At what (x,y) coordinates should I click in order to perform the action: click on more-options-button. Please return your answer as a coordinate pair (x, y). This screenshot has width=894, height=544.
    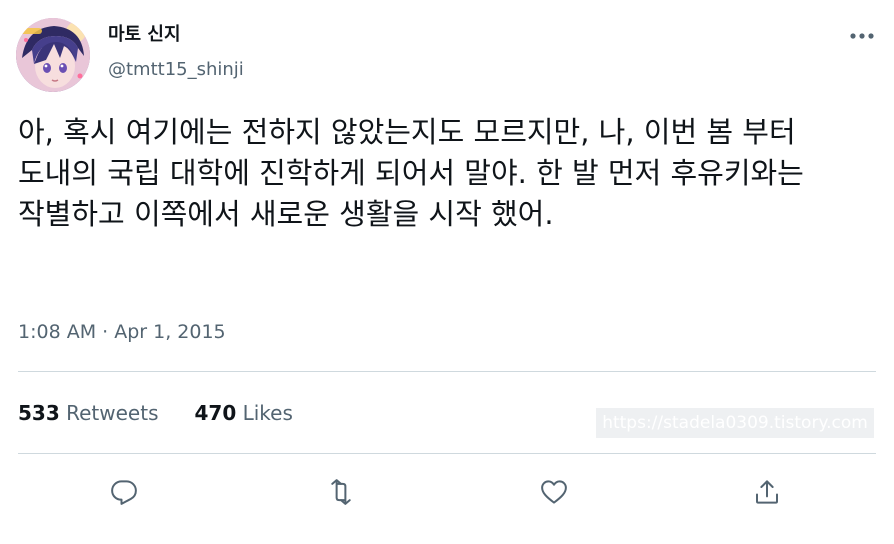
    Looking at the image, I should click on (862, 36).